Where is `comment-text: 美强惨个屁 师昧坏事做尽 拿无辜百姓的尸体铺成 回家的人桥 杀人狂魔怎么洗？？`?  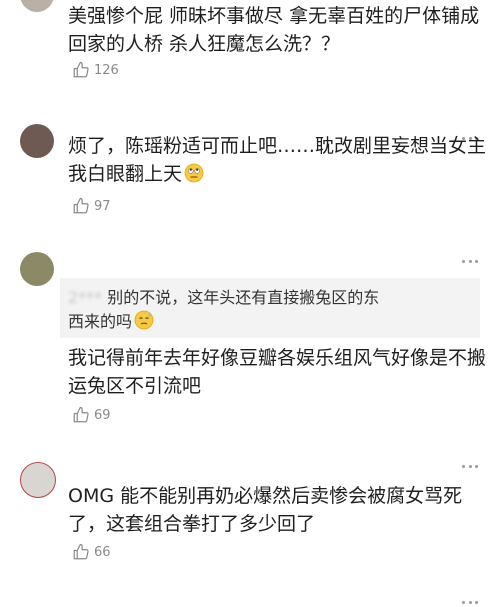
comment-text: 美强惨个屁 师昧坏事做尽 拿无辜百姓的尸体铺成 回家的人桥 杀人狂魔怎么洗？？ is located at coordinates (274, 30).